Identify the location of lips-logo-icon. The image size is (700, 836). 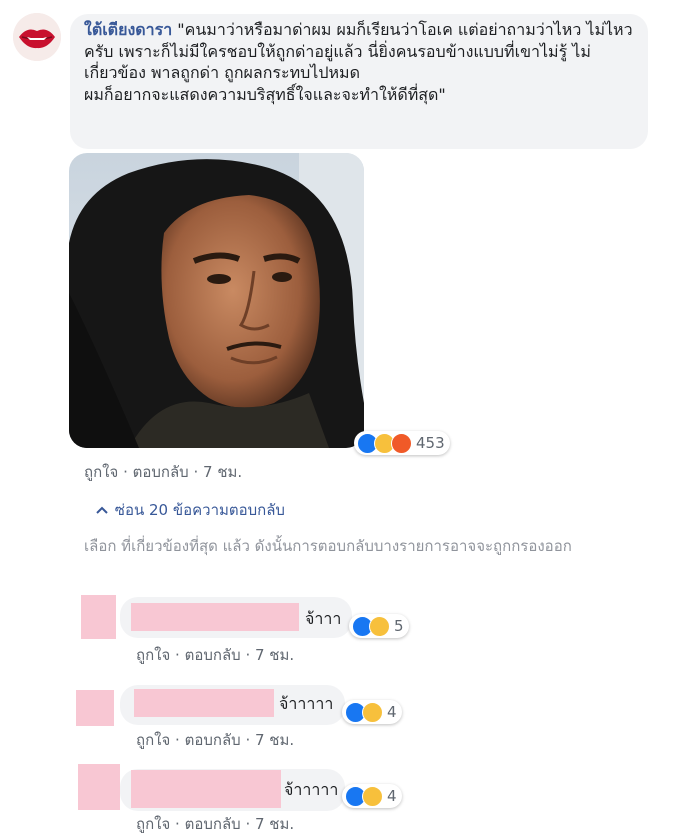
(37, 37).